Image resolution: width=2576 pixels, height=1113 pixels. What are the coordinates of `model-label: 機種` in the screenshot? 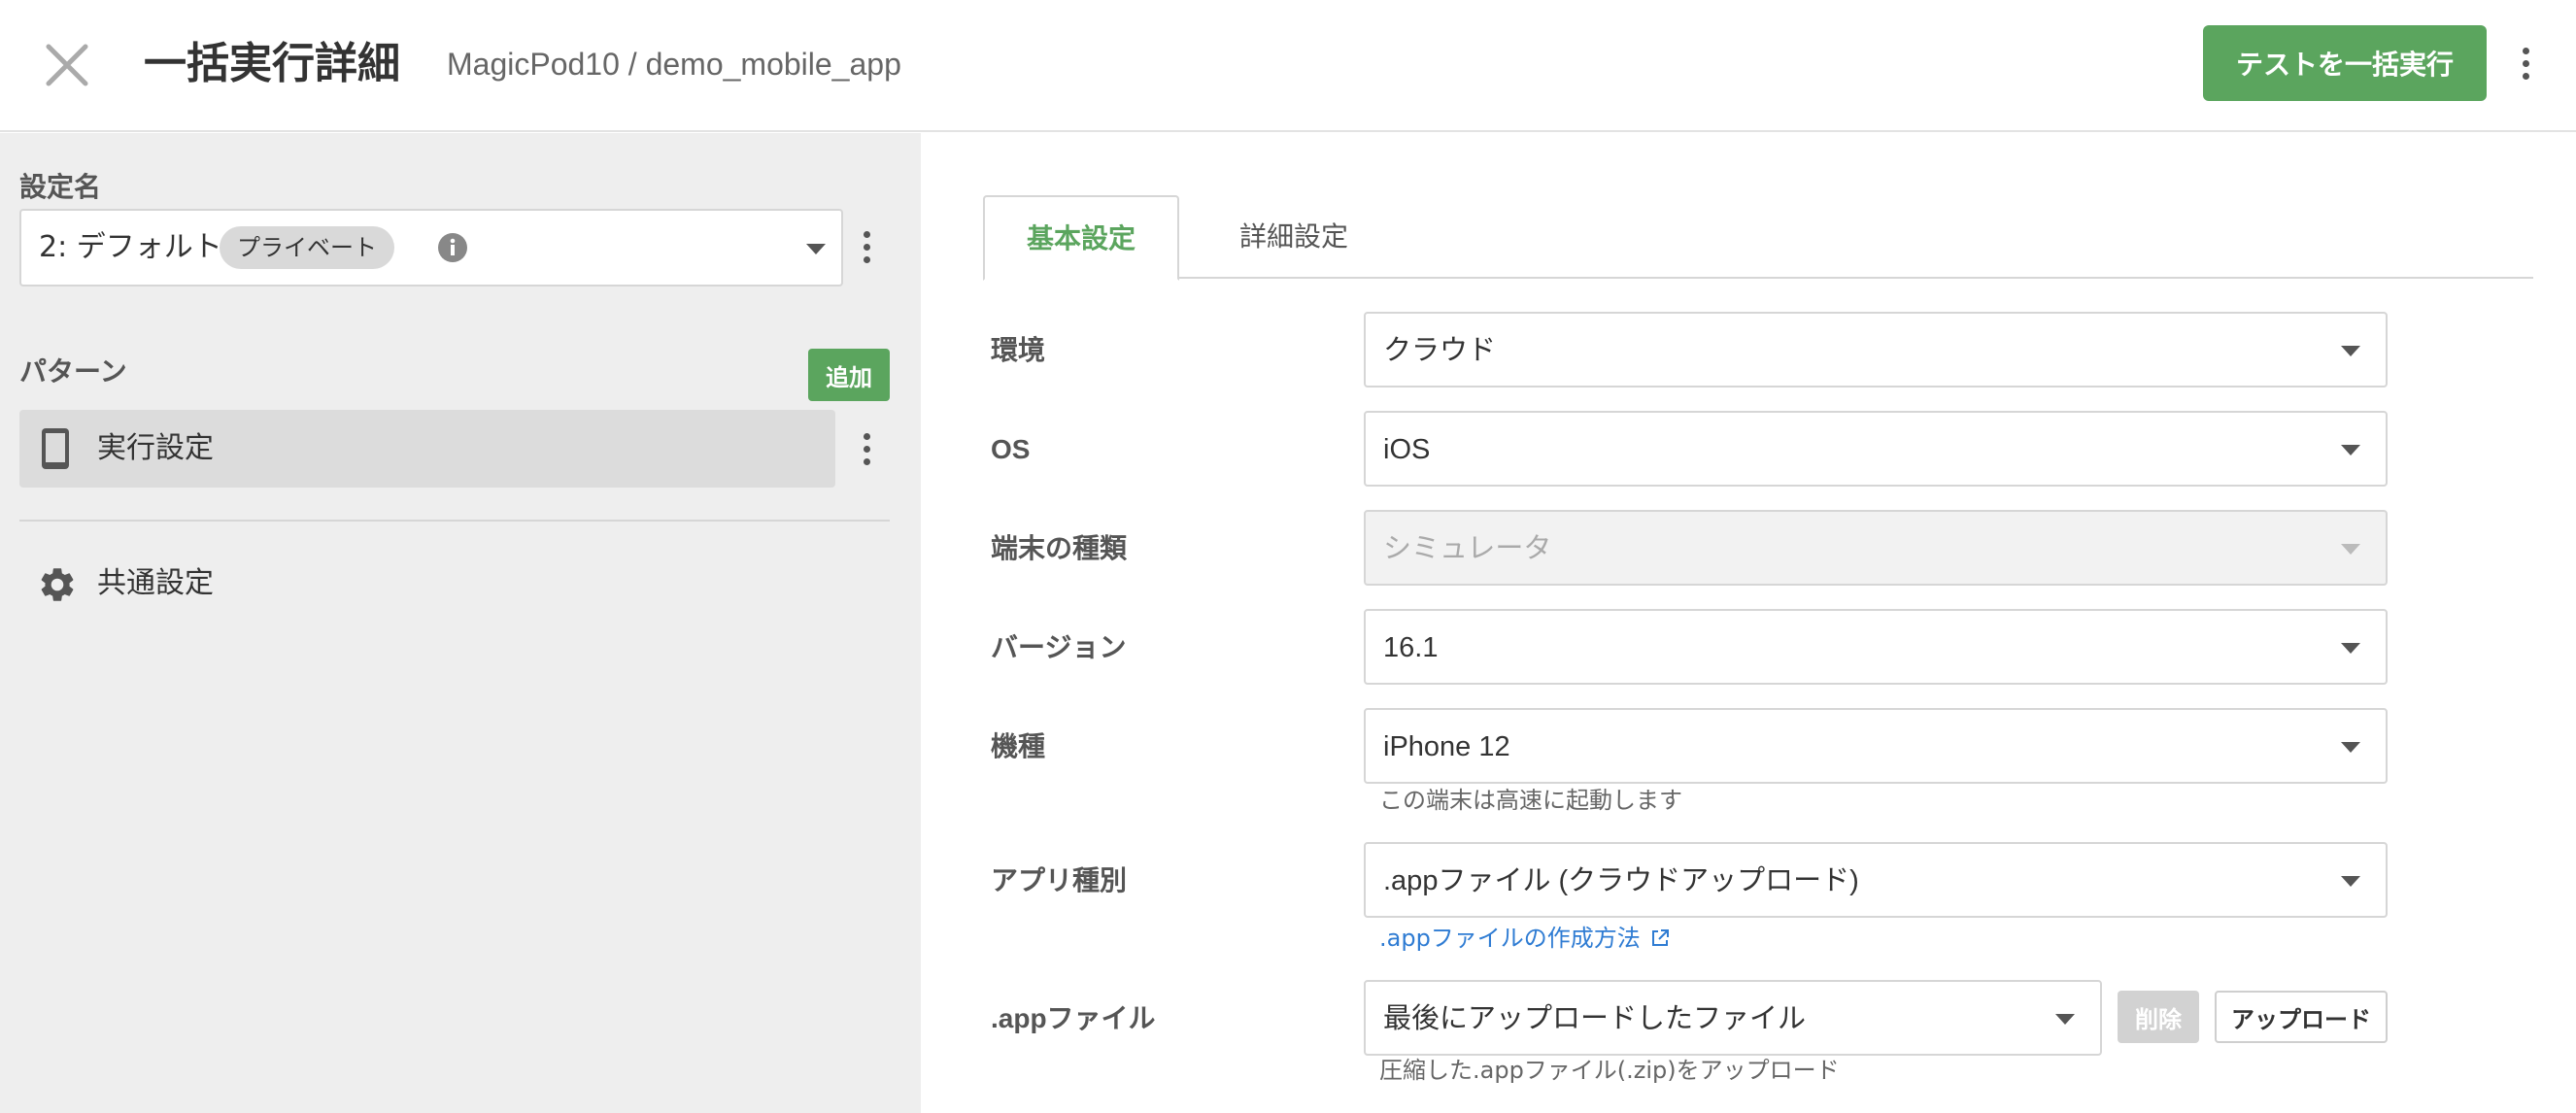 It's located at (1018, 746).